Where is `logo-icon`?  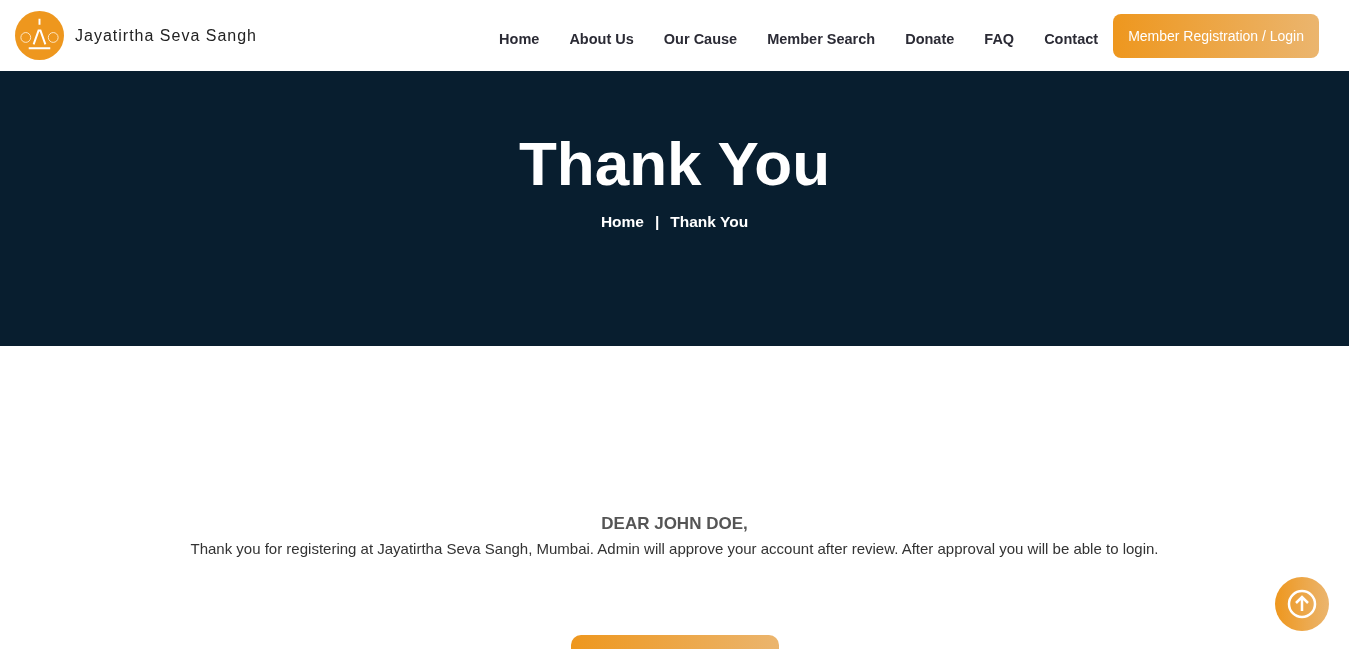 logo-icon is located at coordinates (39, 35).